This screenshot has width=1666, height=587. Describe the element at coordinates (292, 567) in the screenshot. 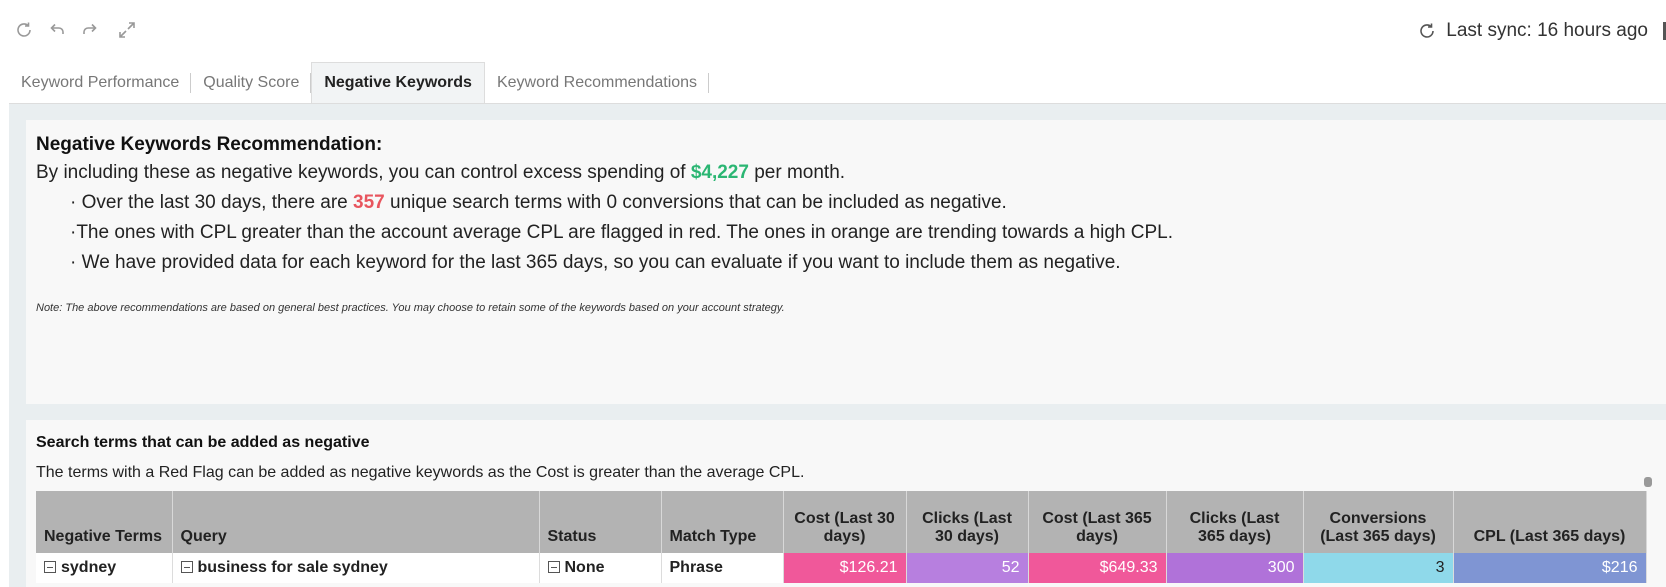

I see `query-text: business for sale sydney` at that location.